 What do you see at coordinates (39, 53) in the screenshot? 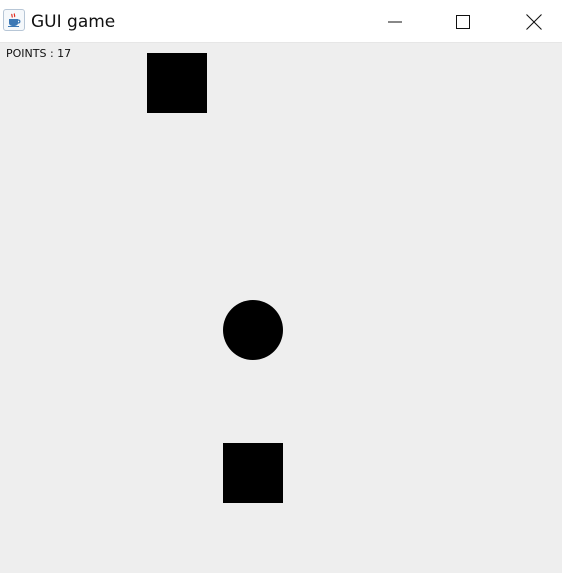
I see `score-label: POINTS : 17` at bounding box center [39, 53].